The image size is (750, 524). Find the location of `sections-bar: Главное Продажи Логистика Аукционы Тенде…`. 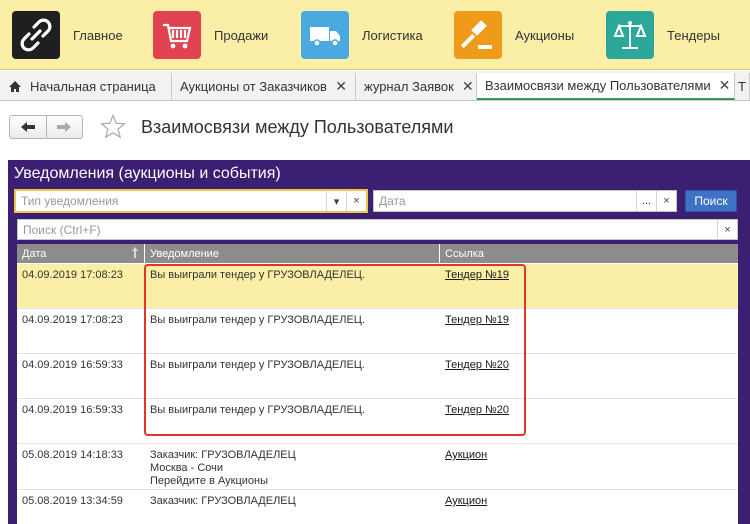

sections-bar: Главное Продажи Логистика Аукционы Тенде… is located at coordinates (375, 35).